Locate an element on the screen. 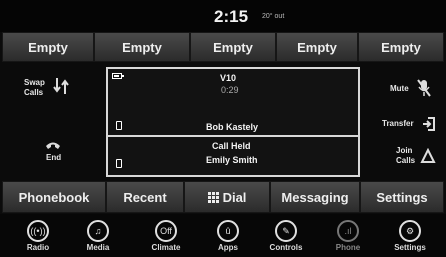  outside-temperature: 20° out is located at coordinates (273, 16).